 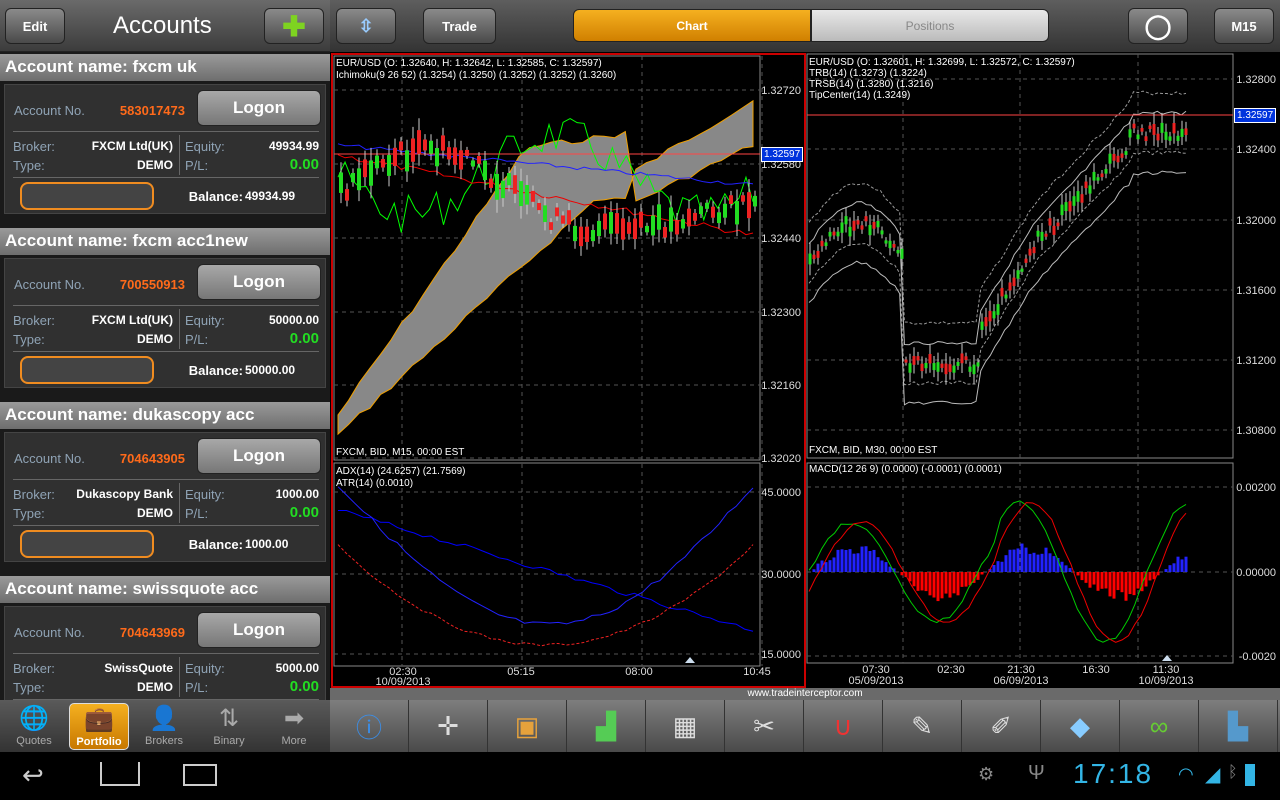 What do you see at coordinates (34, 726) in the screenshot?
I see `nav-quotes: 🌐 Quotes` at bounding box center [34, 726].